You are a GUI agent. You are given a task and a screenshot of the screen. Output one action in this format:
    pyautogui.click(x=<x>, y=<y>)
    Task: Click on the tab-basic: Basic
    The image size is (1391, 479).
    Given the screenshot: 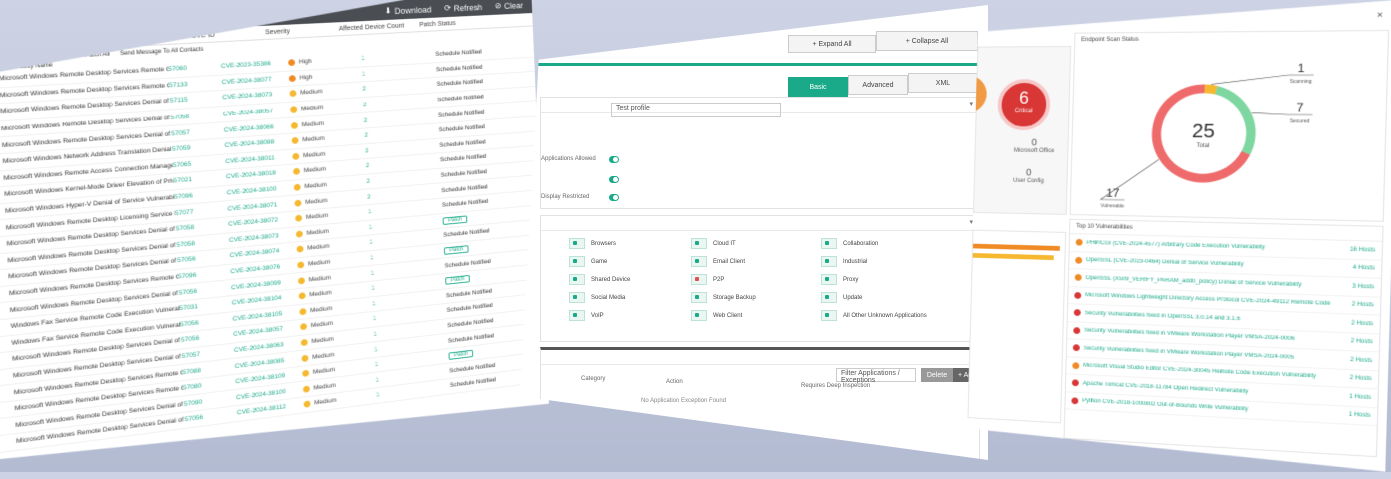 What is the action you would take?
    pyautogui.click(x=818, y=87)
    